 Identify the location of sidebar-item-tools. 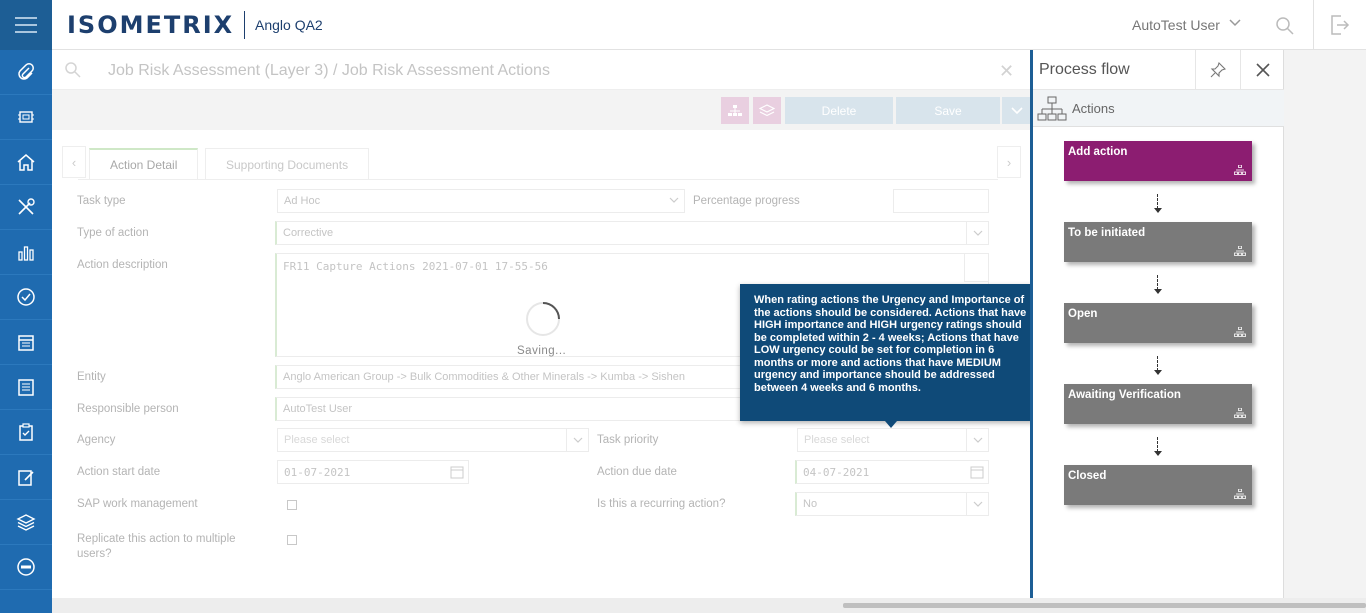
(26, 207).